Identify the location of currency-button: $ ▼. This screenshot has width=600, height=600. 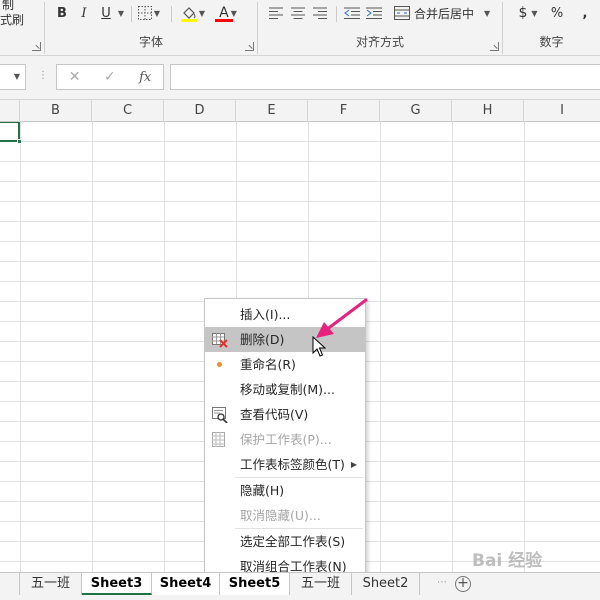
(528, 13).